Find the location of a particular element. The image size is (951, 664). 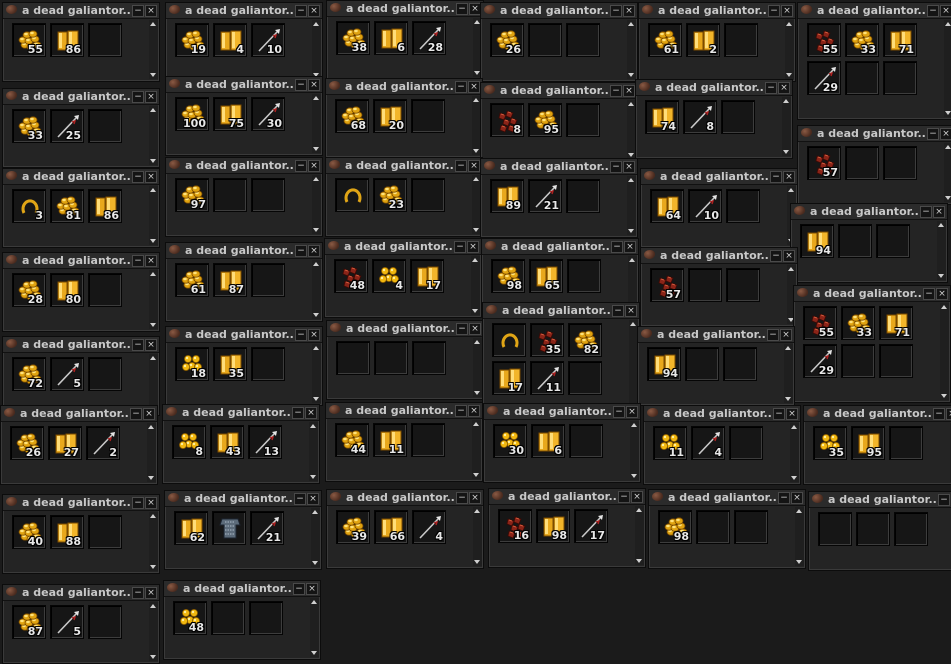

item-slot: 95 is located at coordinates (545, 120).